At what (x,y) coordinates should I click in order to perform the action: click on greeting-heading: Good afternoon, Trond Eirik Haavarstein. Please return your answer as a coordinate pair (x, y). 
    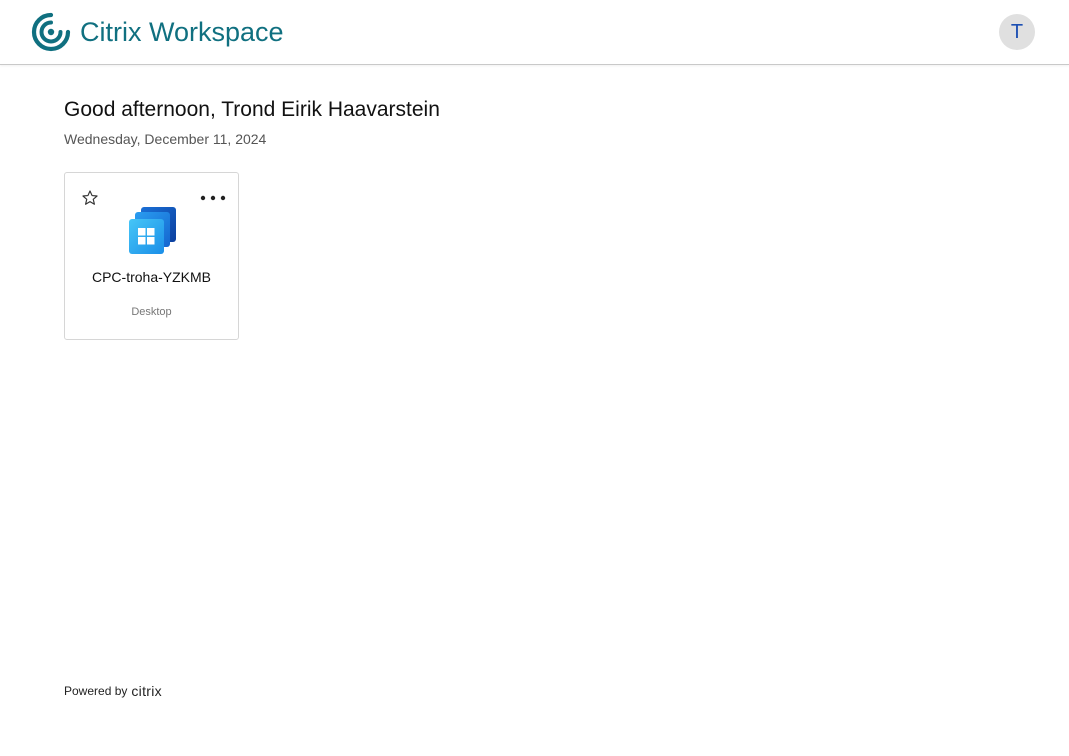
    Looking at the image, I should click on (252, 109).